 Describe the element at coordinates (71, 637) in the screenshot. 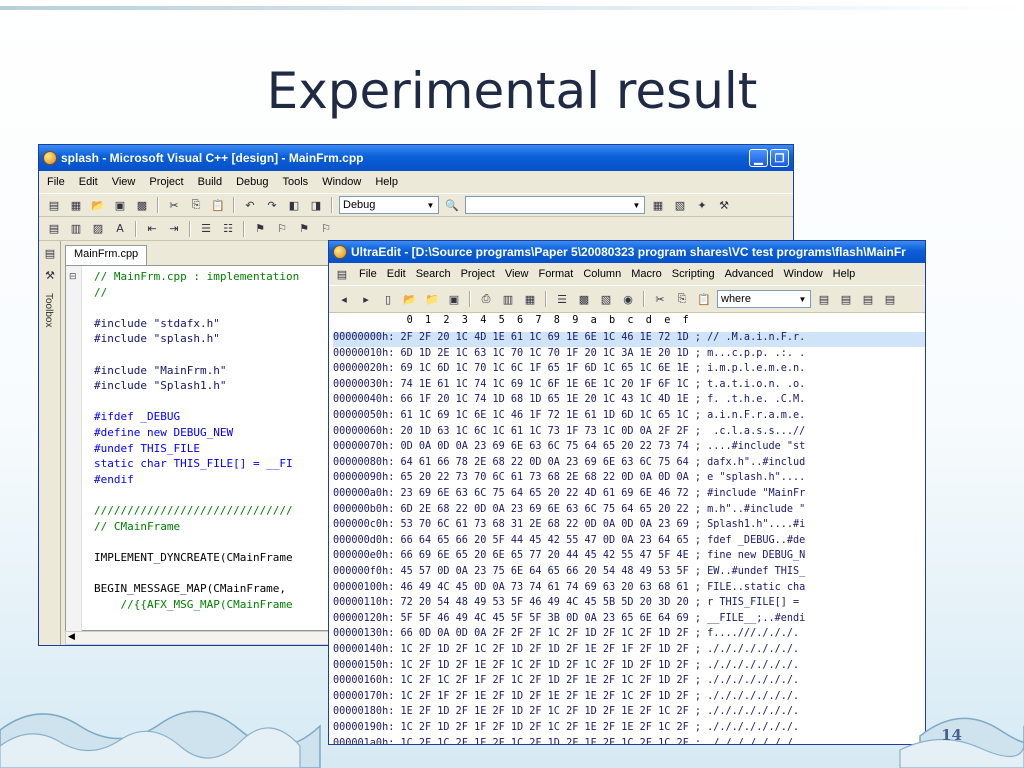

I see `scroll-left-icon: ◀` at that location.